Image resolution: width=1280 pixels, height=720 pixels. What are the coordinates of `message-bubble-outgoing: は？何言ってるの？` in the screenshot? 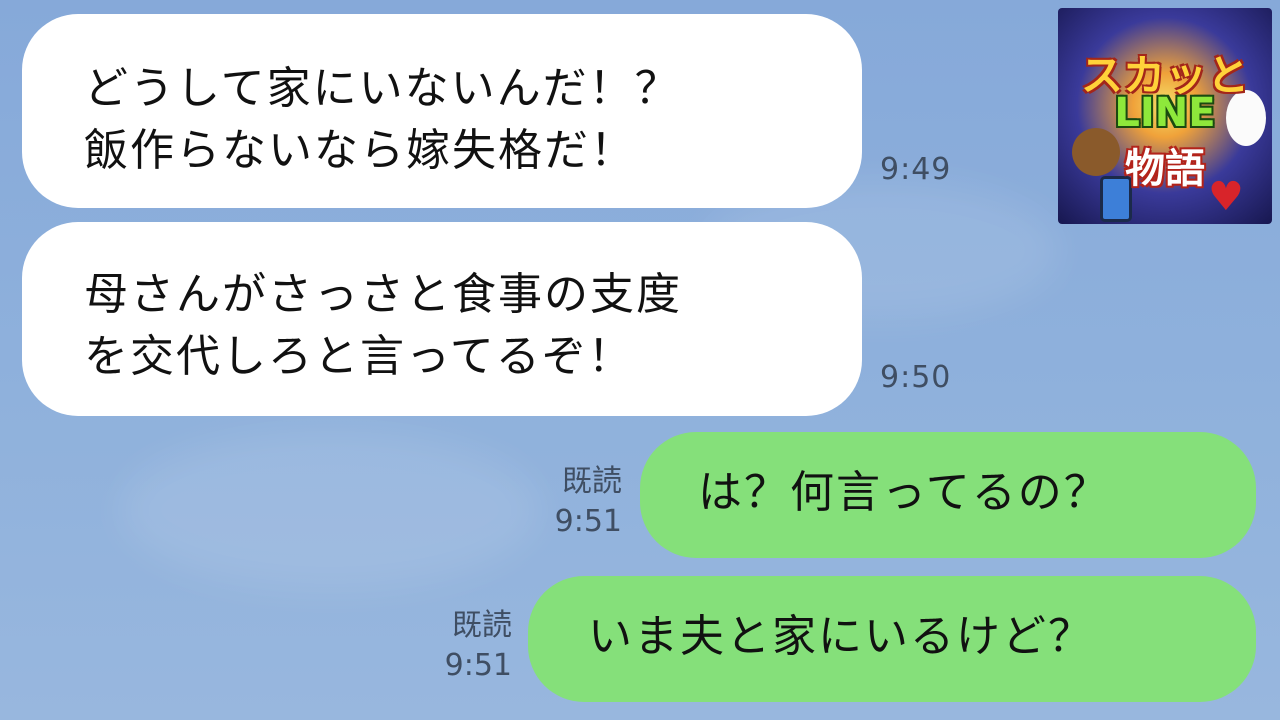 It's located at (948, 495).